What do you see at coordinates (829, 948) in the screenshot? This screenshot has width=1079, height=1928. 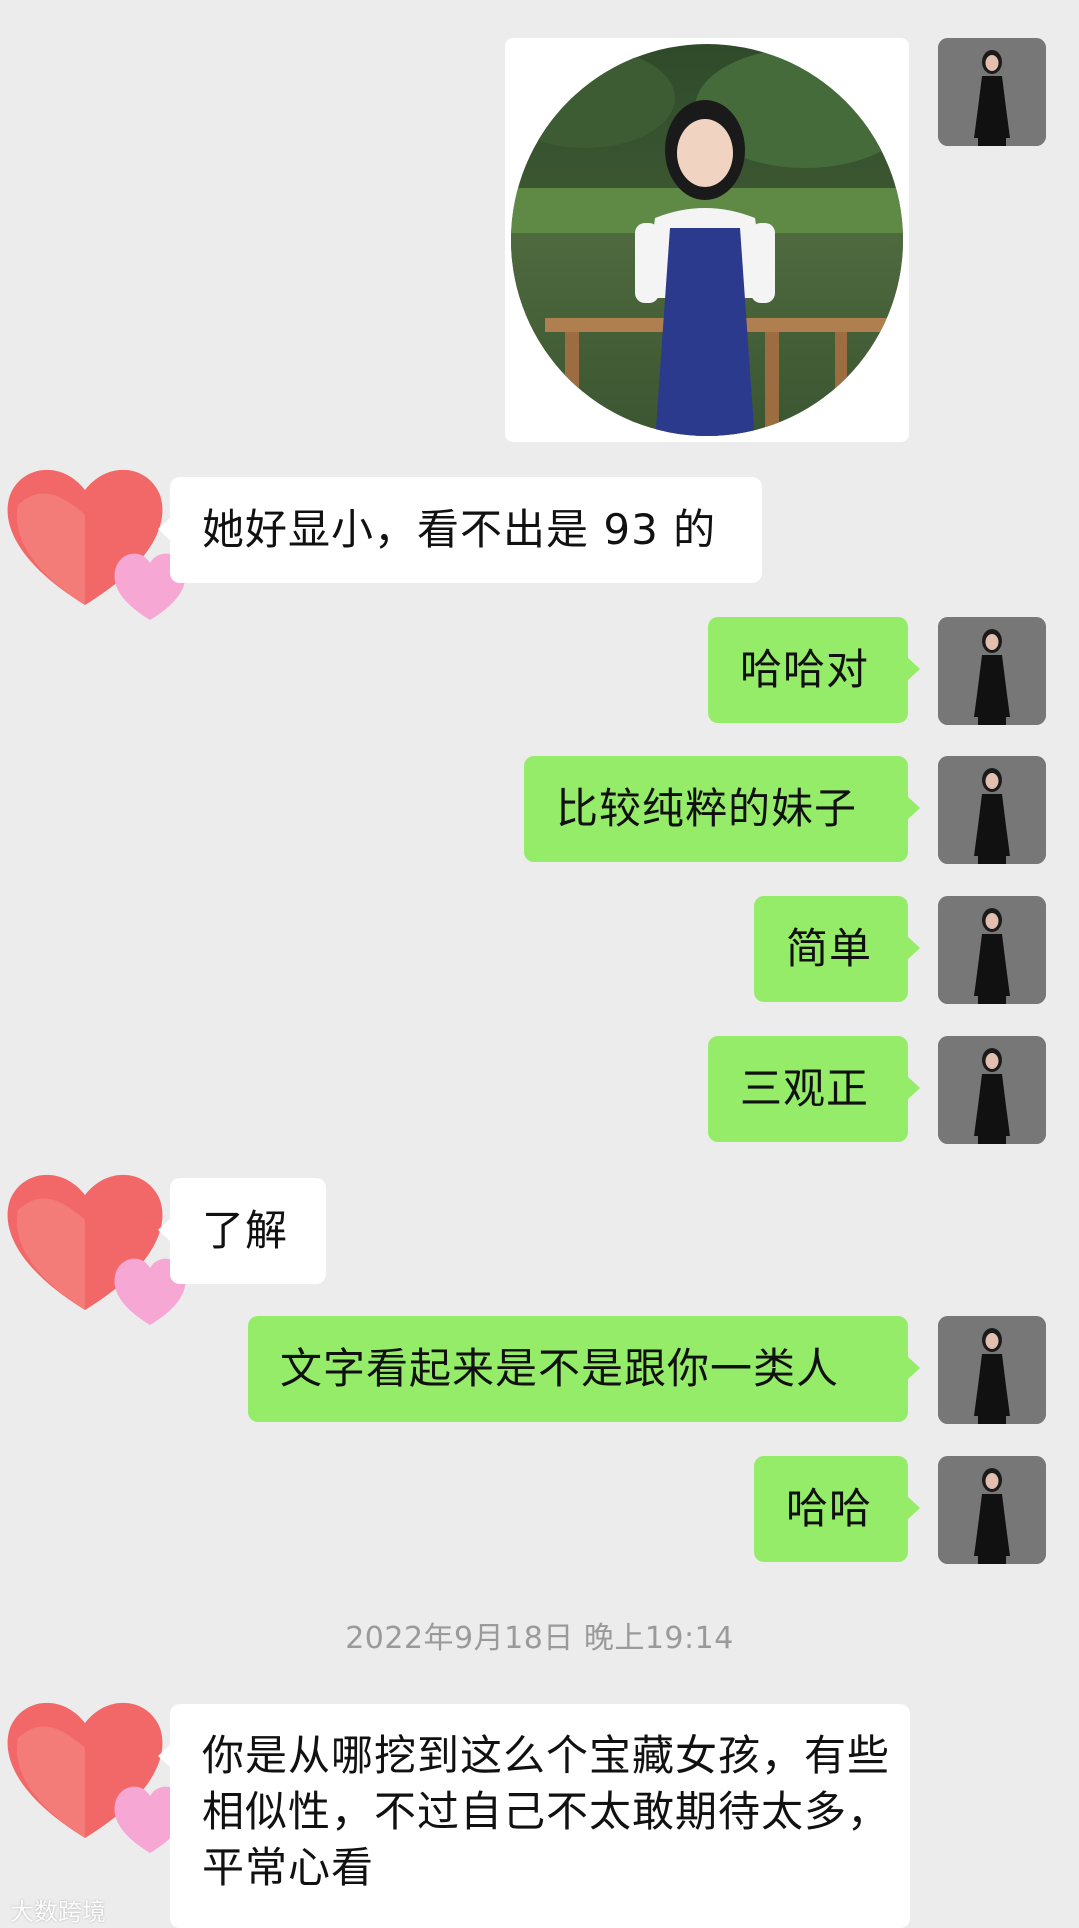 I see `message-text: 简单` at bounding box center [829, 948].